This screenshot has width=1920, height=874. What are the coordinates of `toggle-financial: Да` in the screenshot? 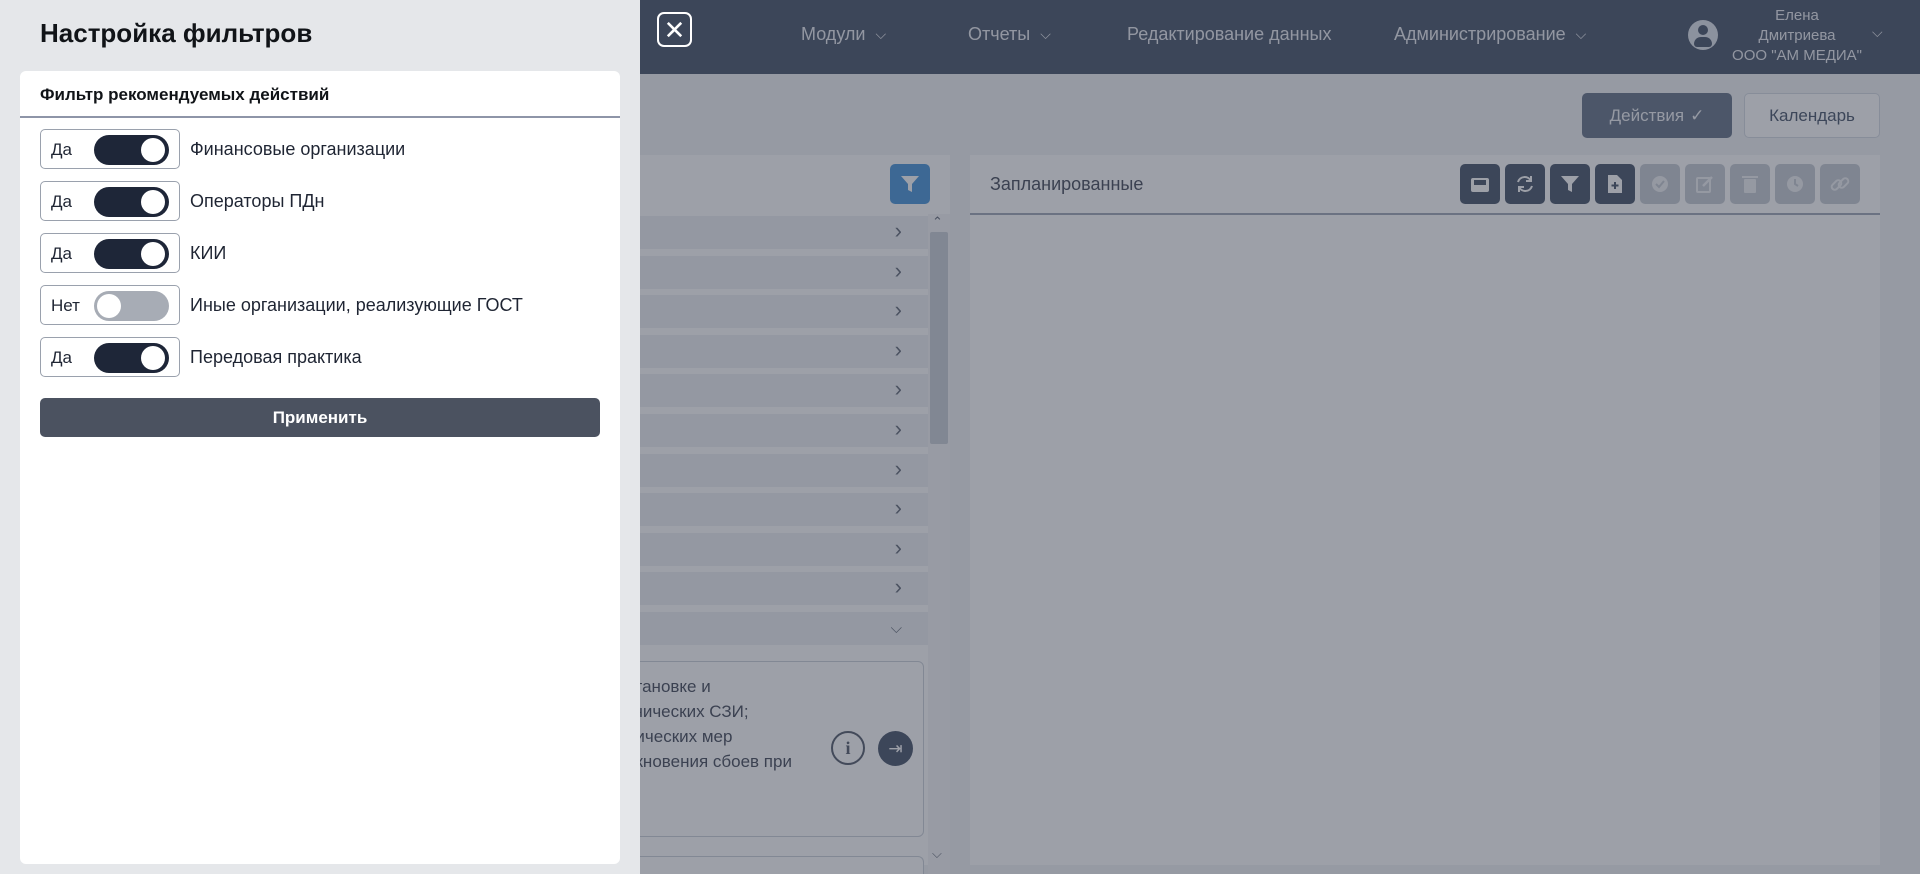 It's located at (110, 149).